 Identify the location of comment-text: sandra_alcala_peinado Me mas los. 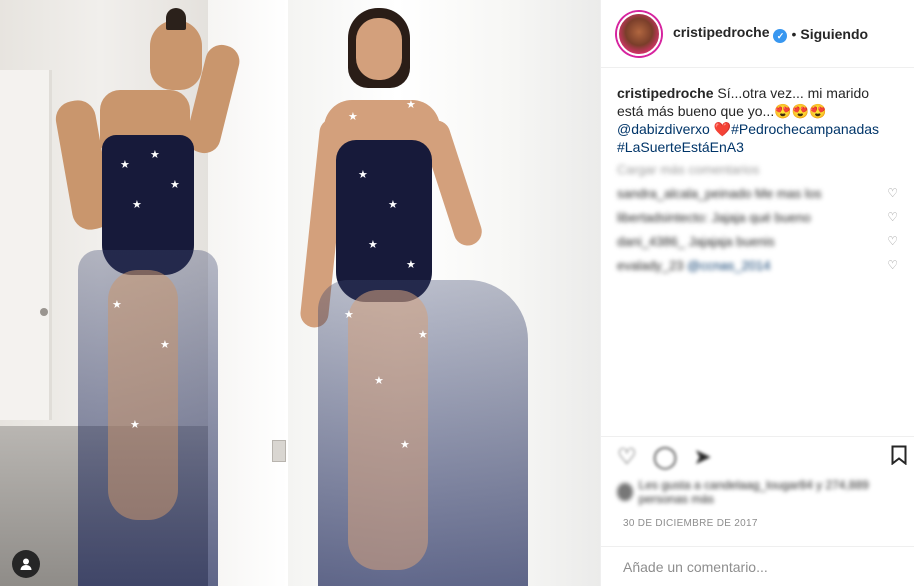
(719, 193).